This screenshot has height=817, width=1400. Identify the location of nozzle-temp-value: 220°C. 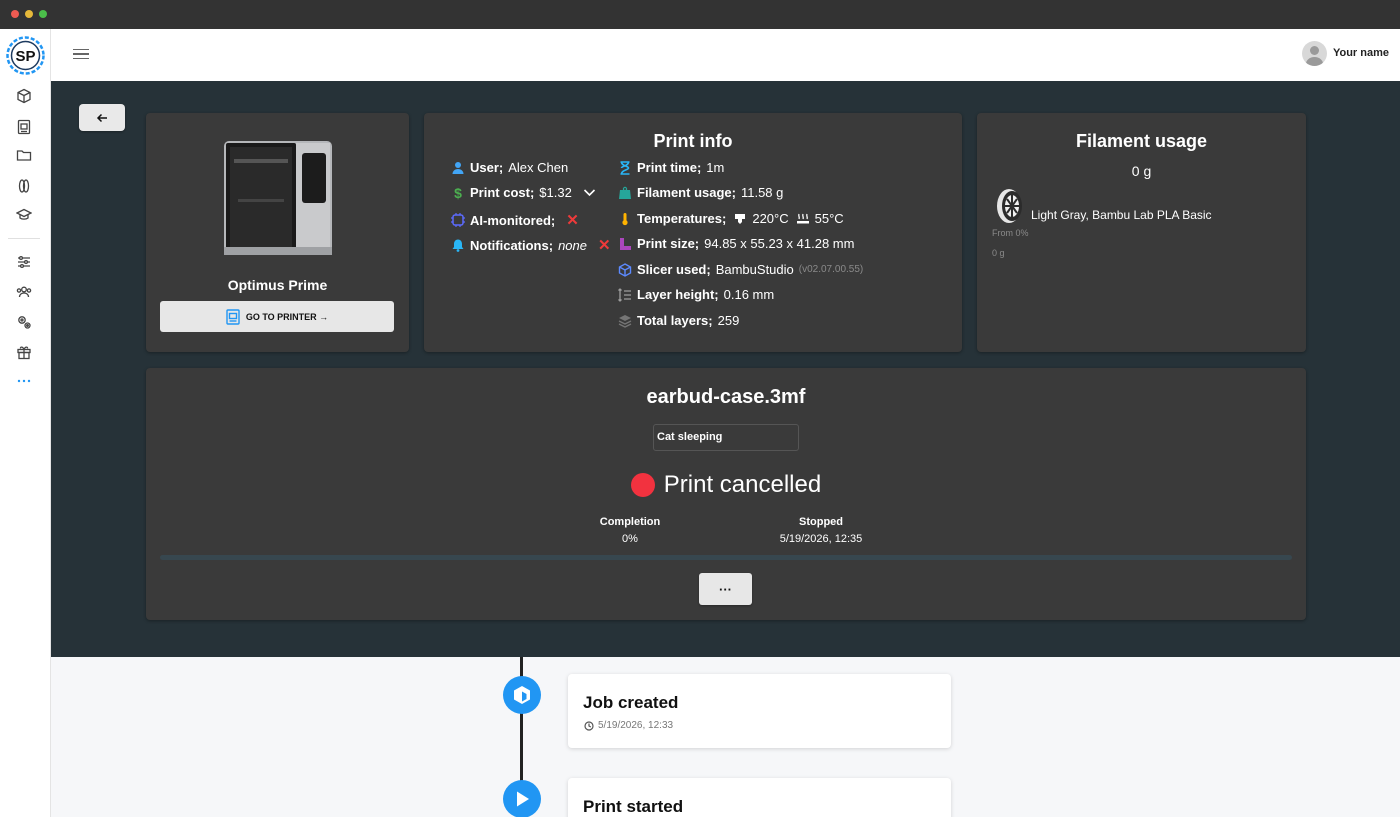
(770, 218).